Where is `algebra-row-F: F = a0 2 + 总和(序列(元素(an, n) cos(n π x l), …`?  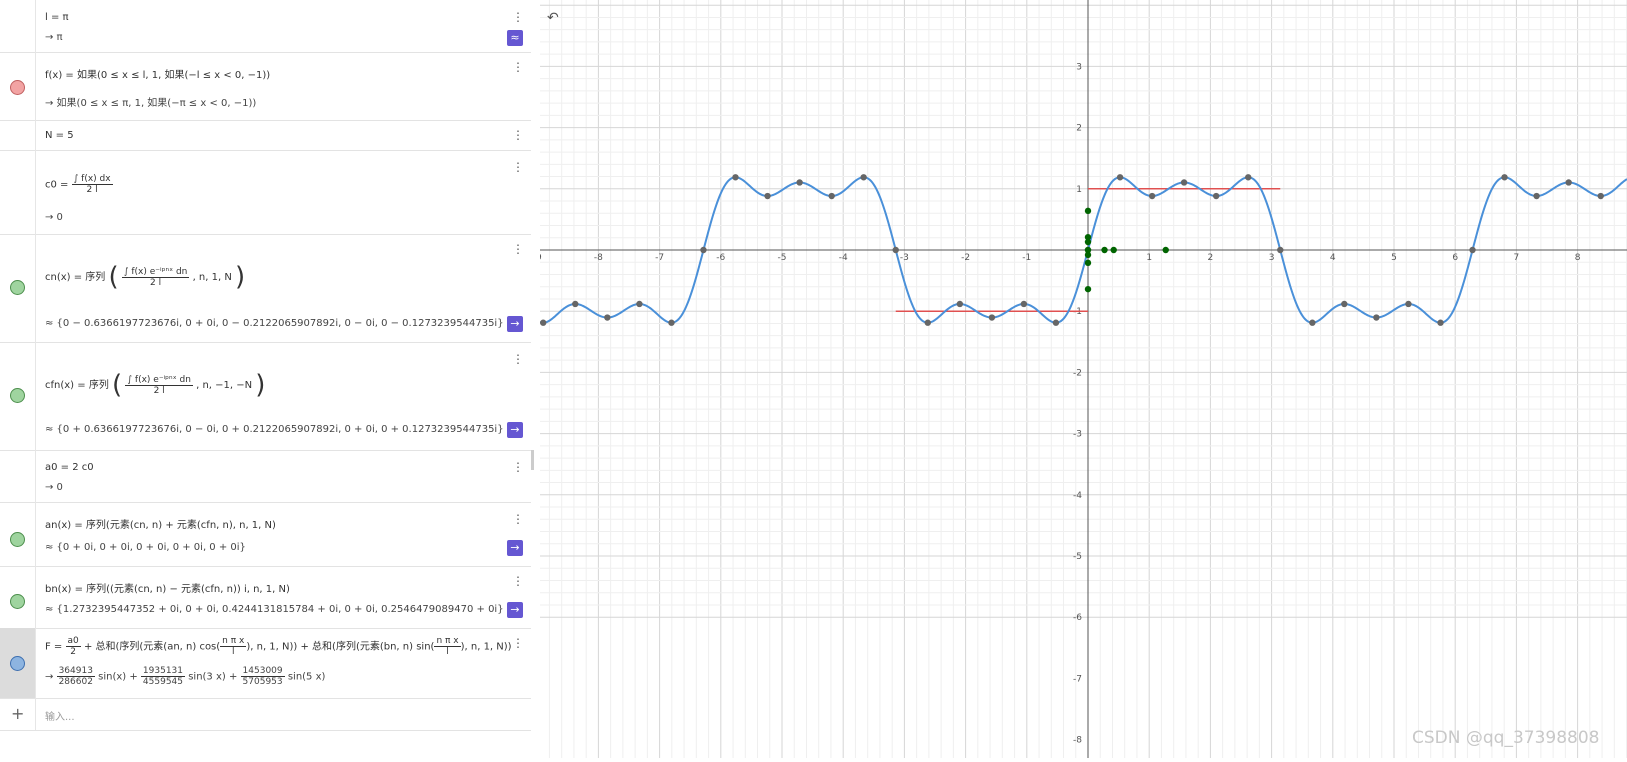 algebra-row-F: F = a0 2 + 总和(序列(元素(an, n) cos(n π x l), … is located at coordinates (265, 663).